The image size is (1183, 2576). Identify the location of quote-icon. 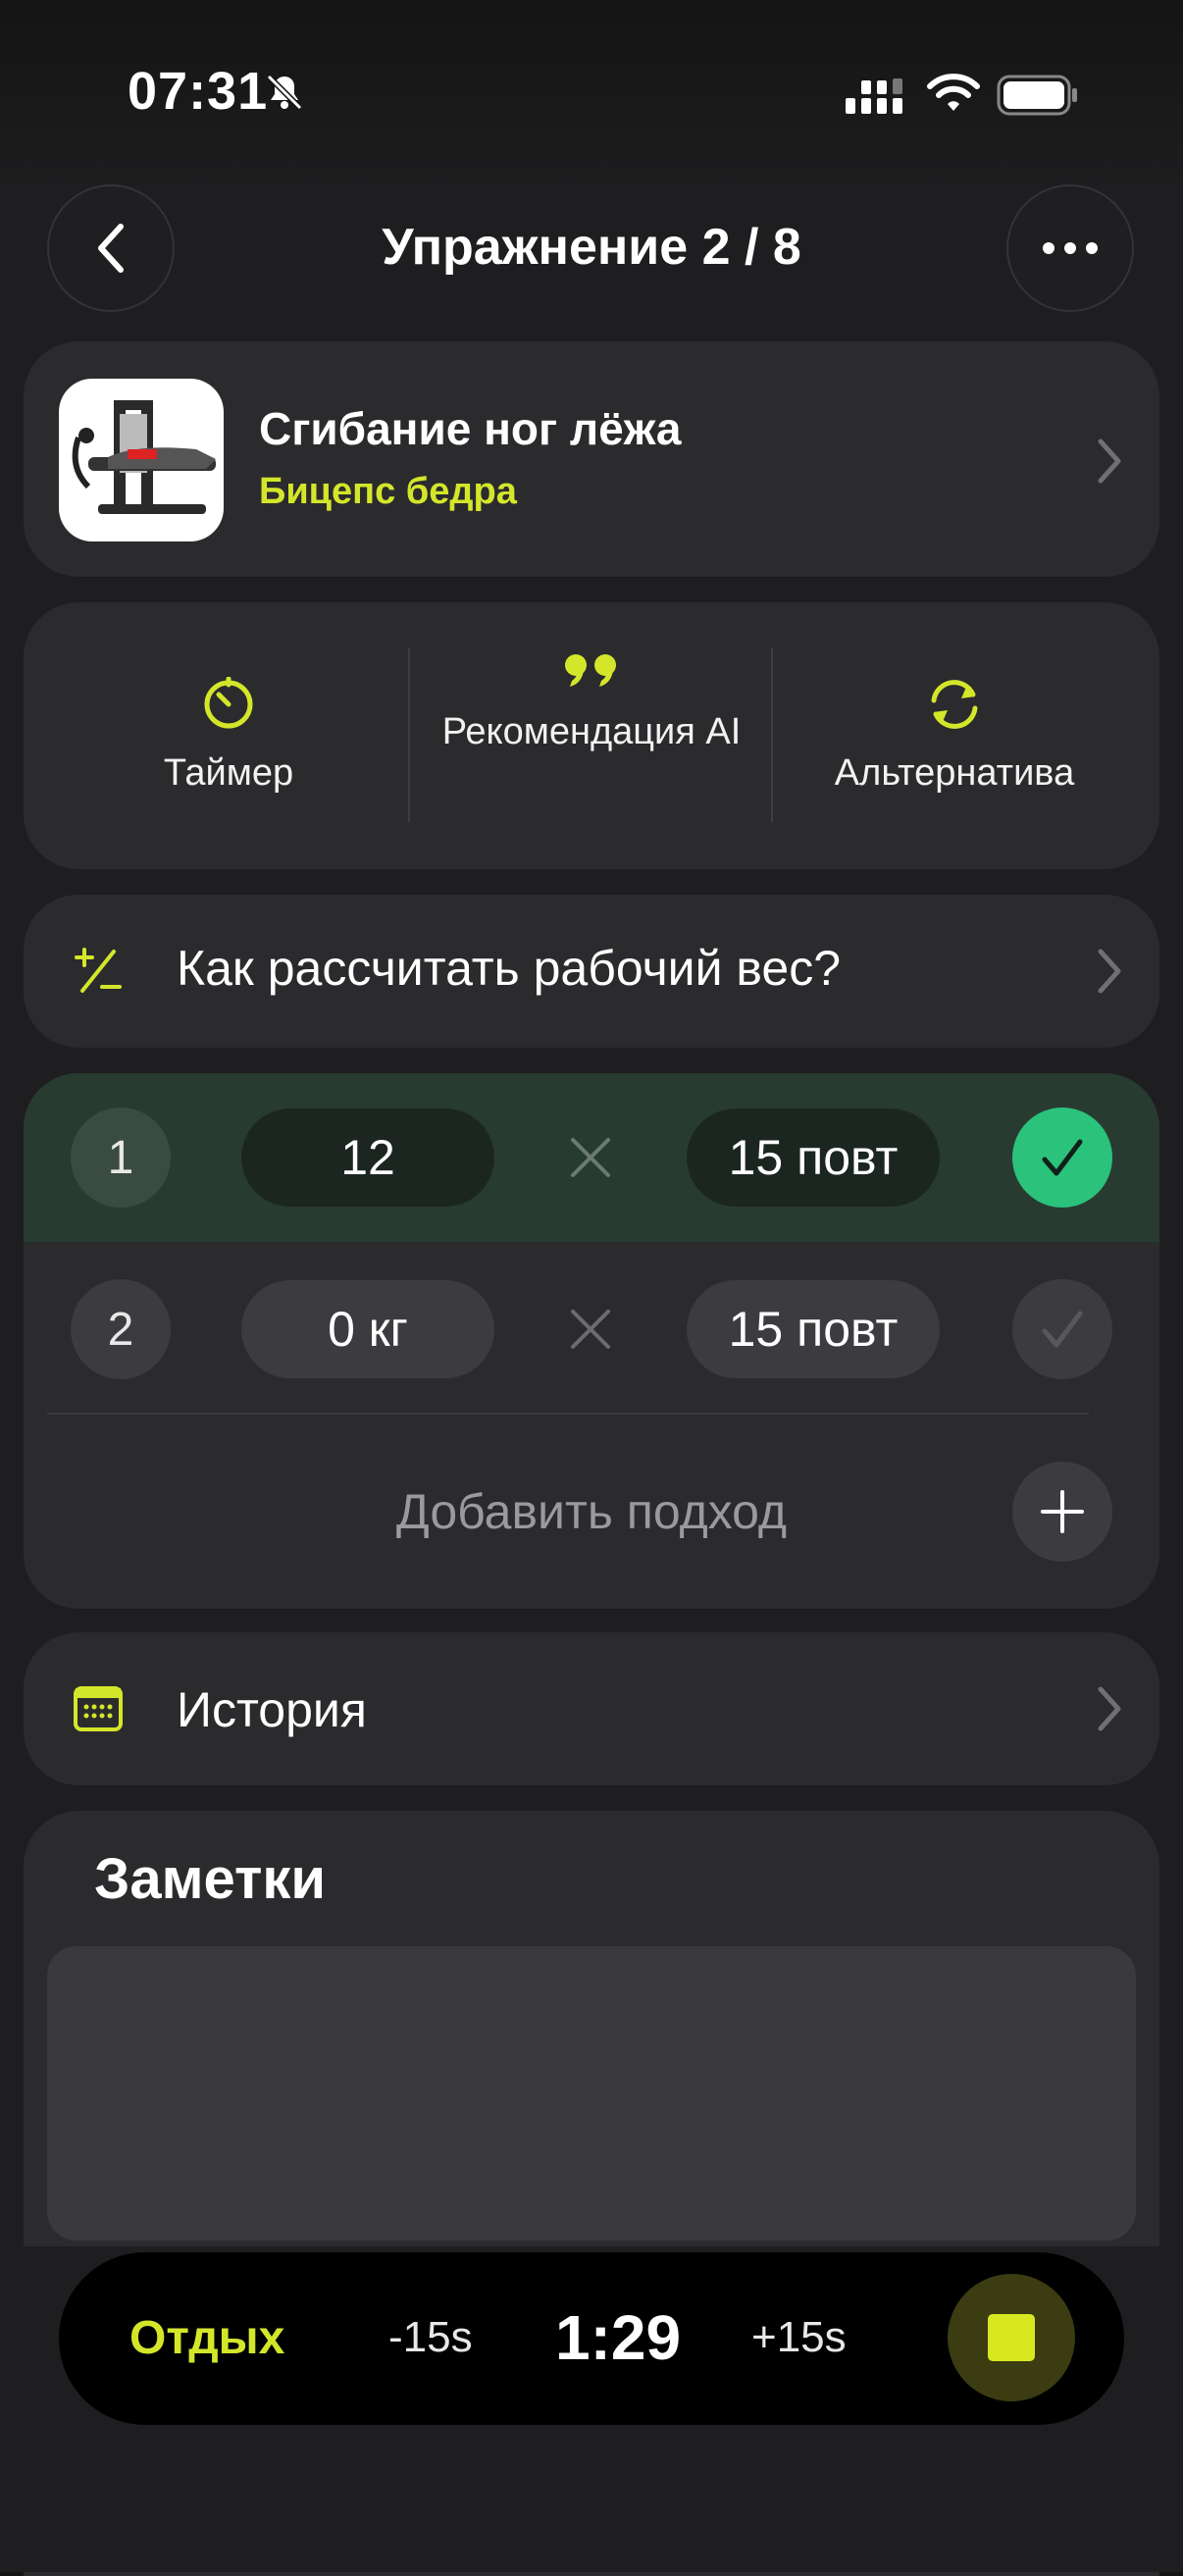
(591, 670).